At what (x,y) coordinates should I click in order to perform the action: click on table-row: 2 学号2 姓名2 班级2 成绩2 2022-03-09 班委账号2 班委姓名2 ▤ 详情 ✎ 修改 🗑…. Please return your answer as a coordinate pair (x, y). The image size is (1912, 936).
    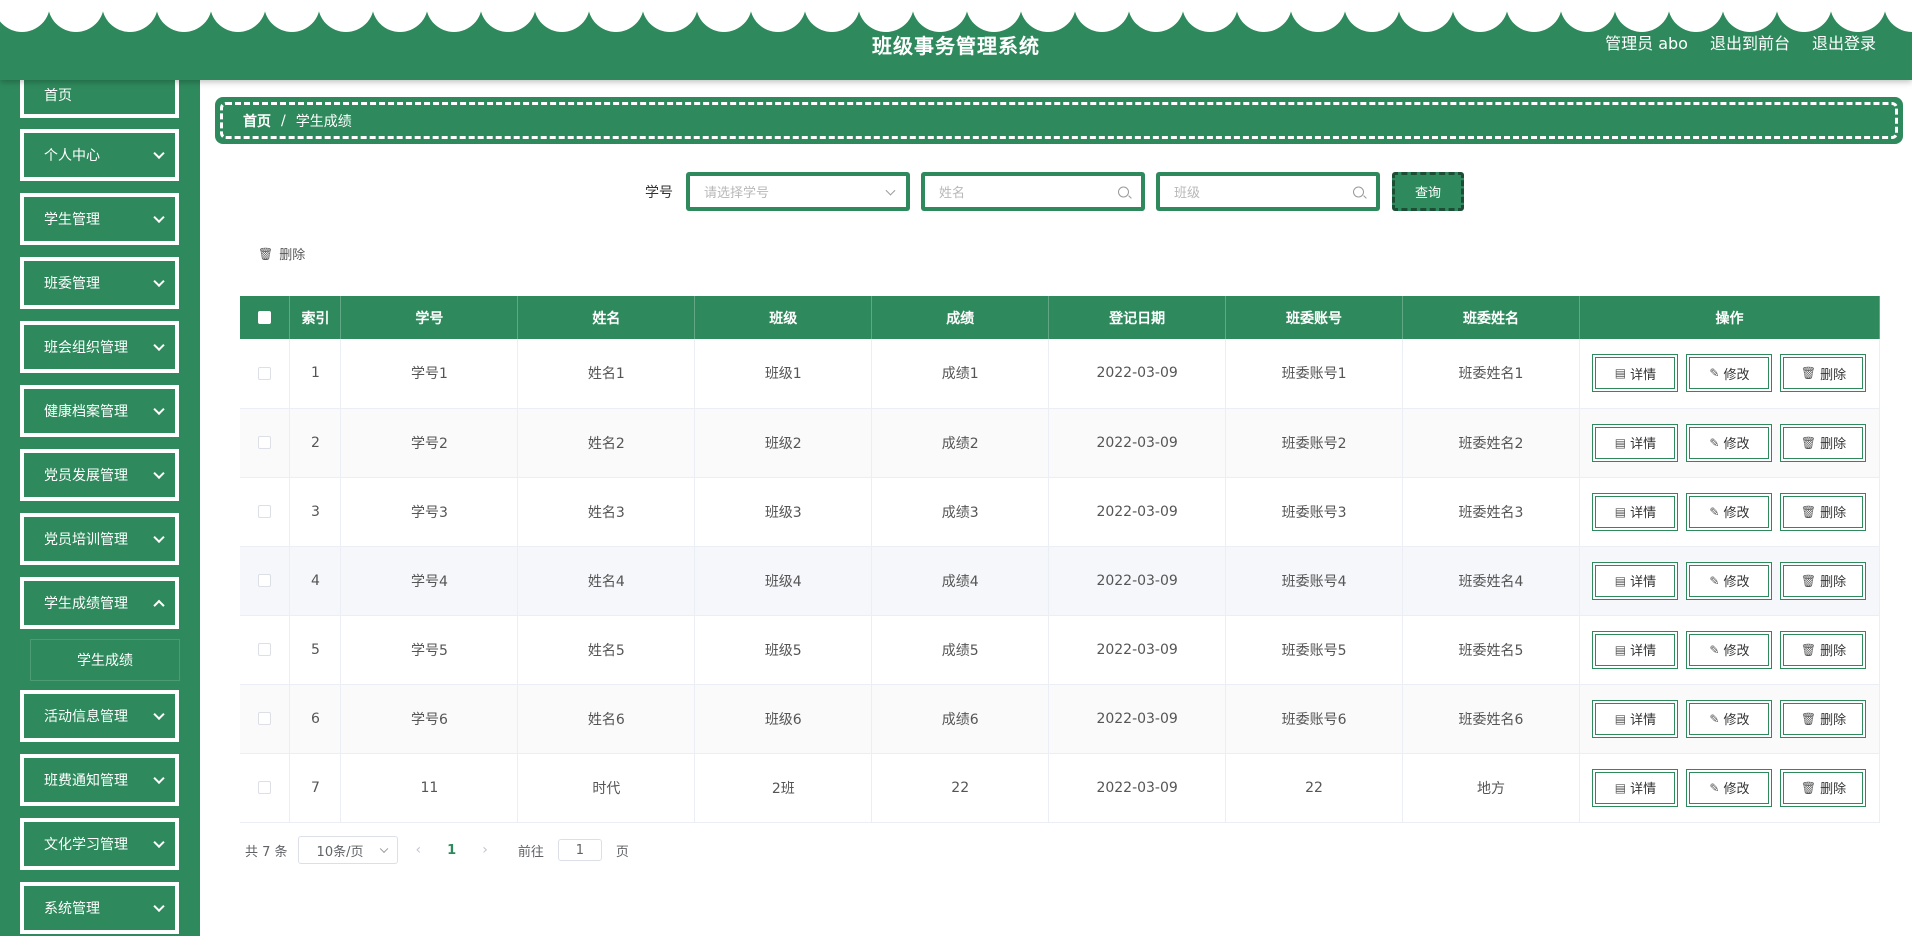
    Looking at the image, I should click on (1060, 443).